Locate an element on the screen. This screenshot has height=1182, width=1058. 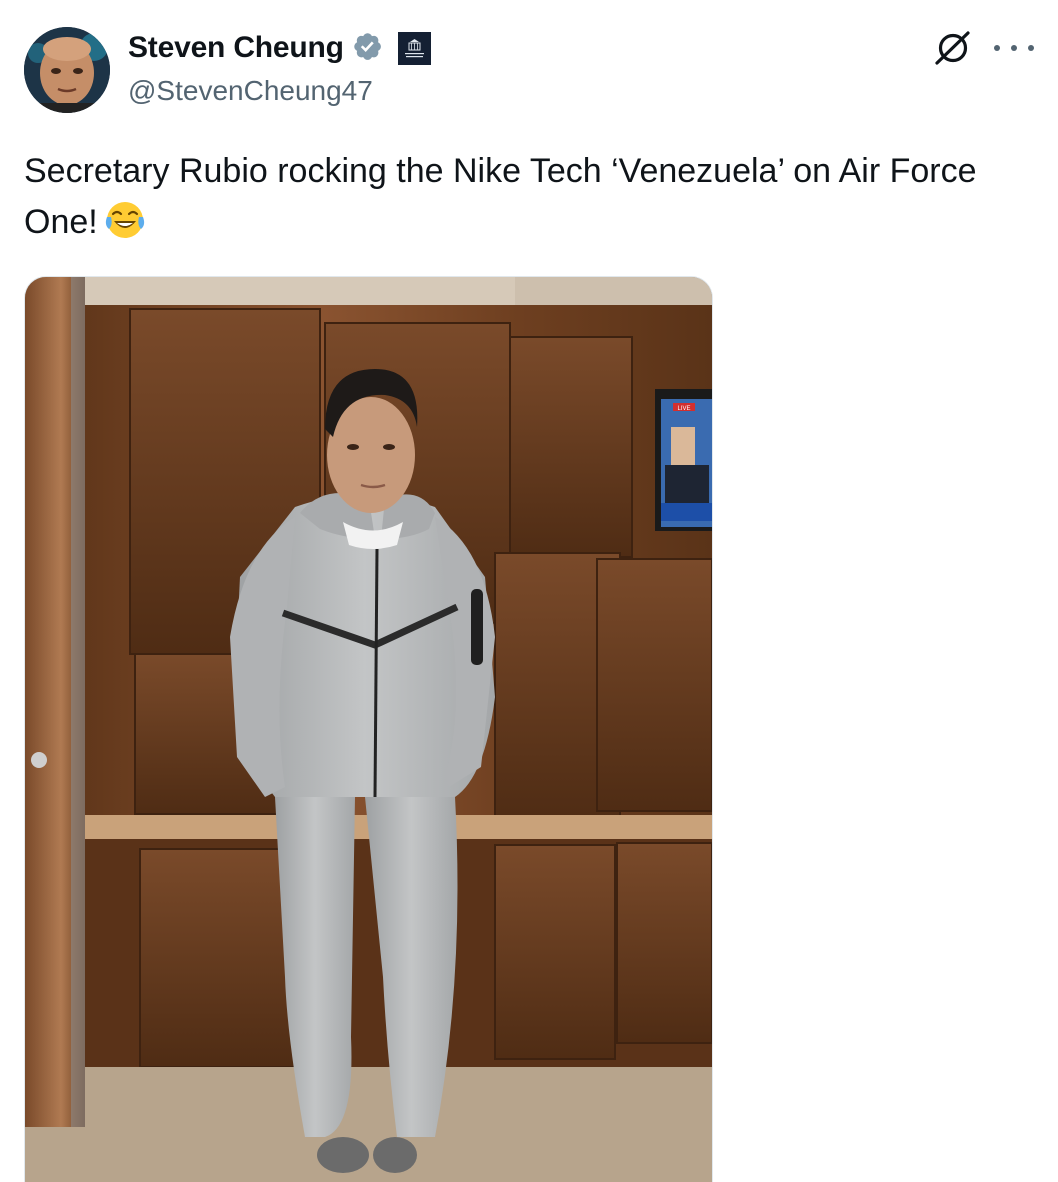
verified-badge-icon is located at coordinates (369, 48).